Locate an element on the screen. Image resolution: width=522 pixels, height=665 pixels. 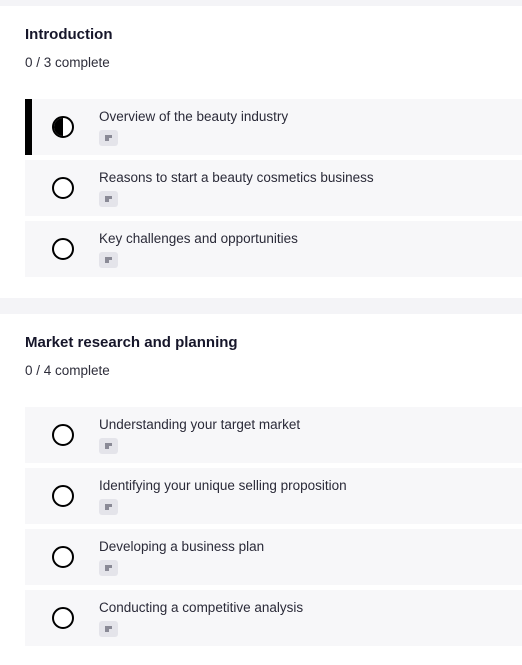
in-progress-status-icon is located at coordinates (63, 127).